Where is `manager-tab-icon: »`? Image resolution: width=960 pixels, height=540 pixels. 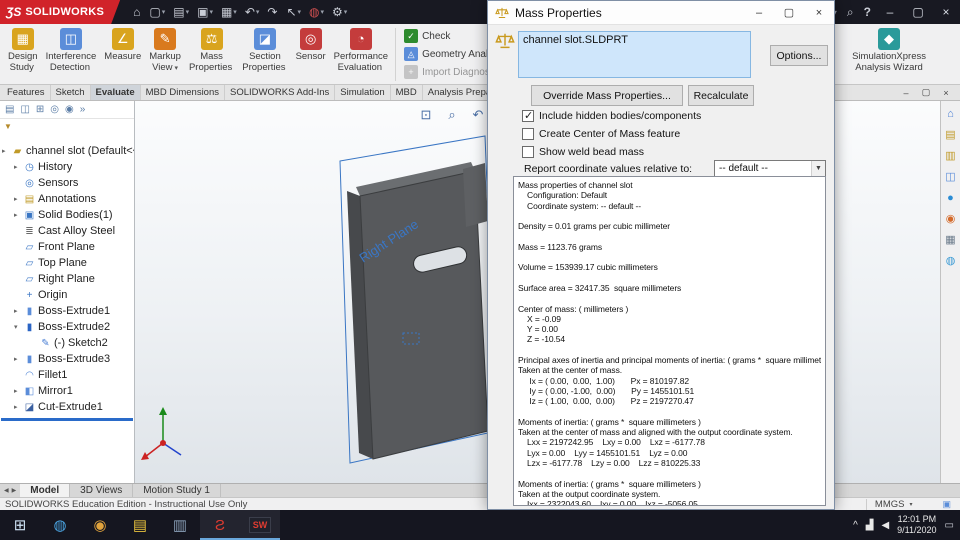
manager-tab-icon: » is located at coordinates (83, 109).